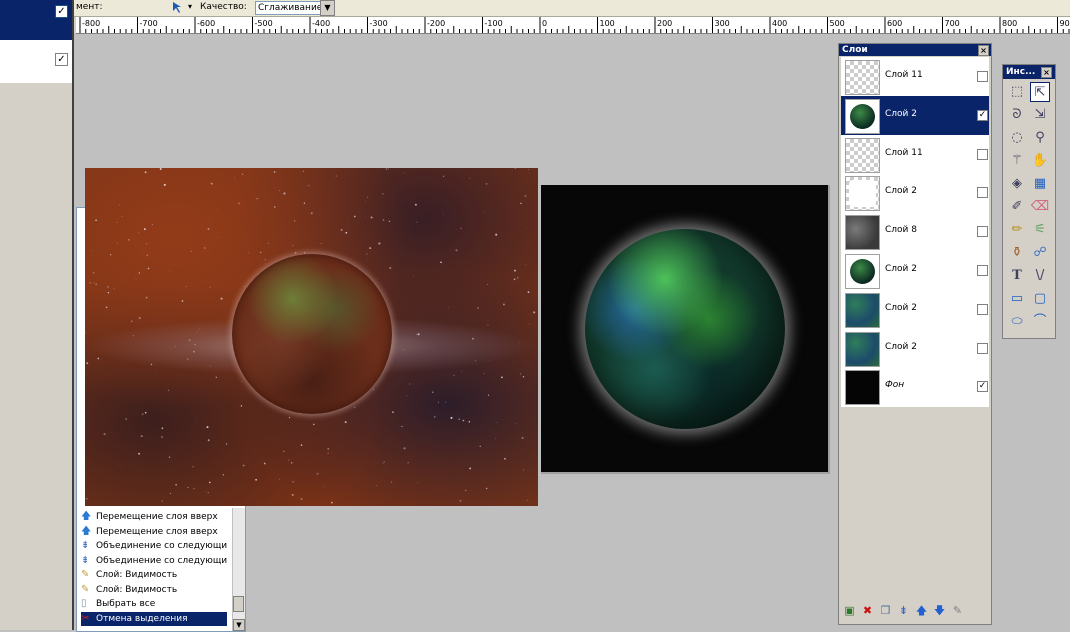 The width and height of the screenshot is (1070, 632). What do you see at coordinates (178, 7) in the screenshot?
I see `move-tool-dropdown` at bounding box center [178, 7].